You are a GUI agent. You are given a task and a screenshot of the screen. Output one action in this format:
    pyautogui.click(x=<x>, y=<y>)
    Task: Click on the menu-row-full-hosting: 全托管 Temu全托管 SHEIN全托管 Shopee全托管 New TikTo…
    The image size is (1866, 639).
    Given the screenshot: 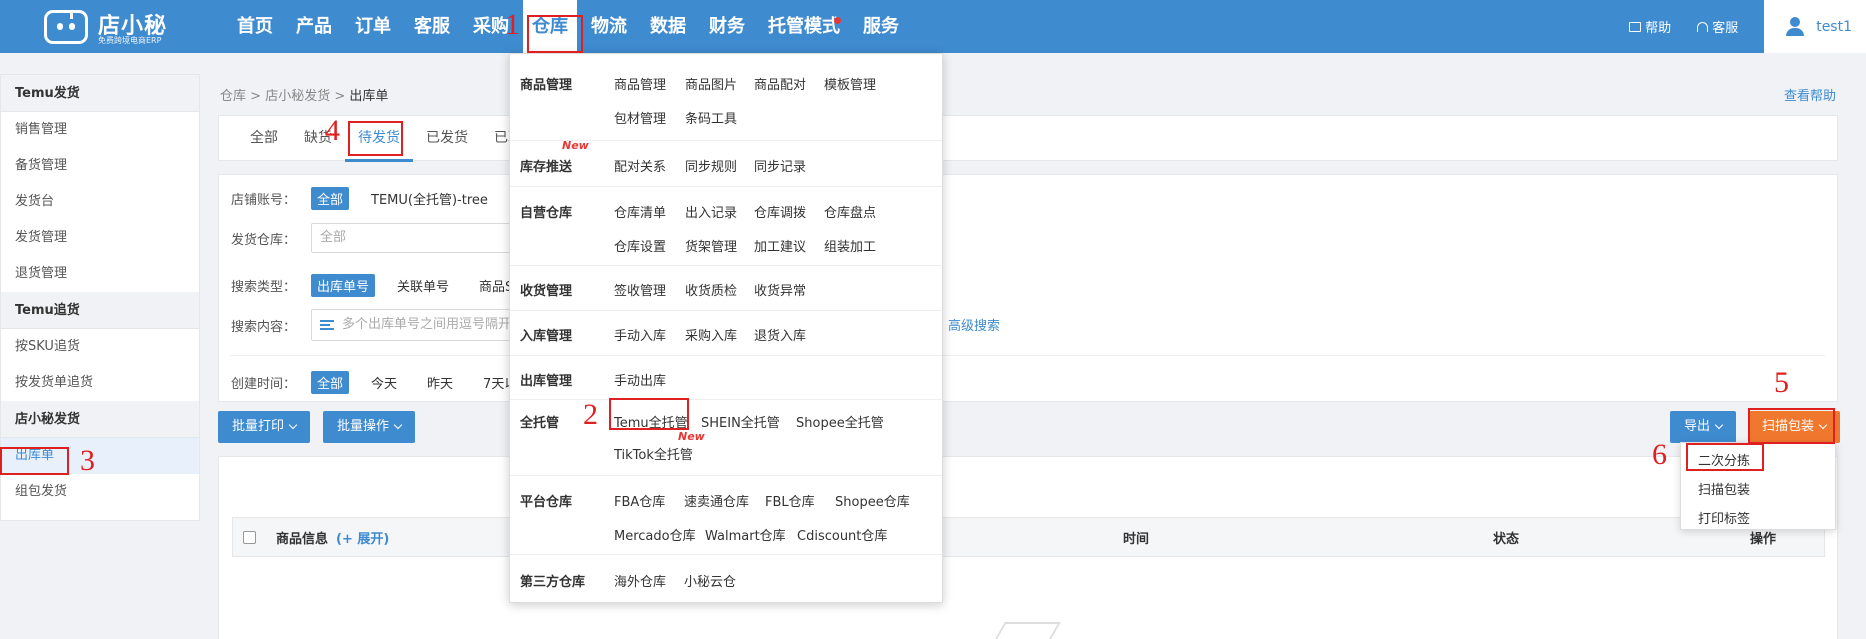 What is the action you would take?
    pyautogui.click(x=726, y=438)
    